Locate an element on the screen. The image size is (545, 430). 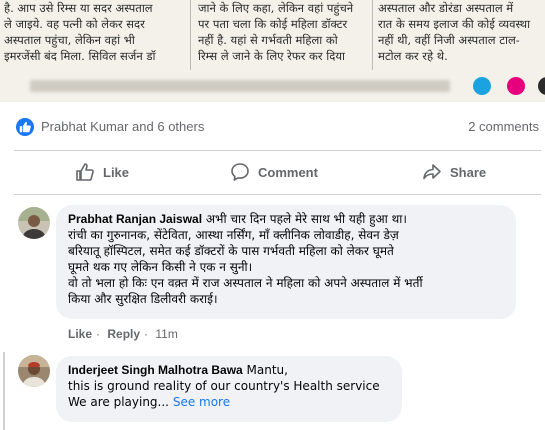
like-button-label: Like is located at coordinates (116, 172).